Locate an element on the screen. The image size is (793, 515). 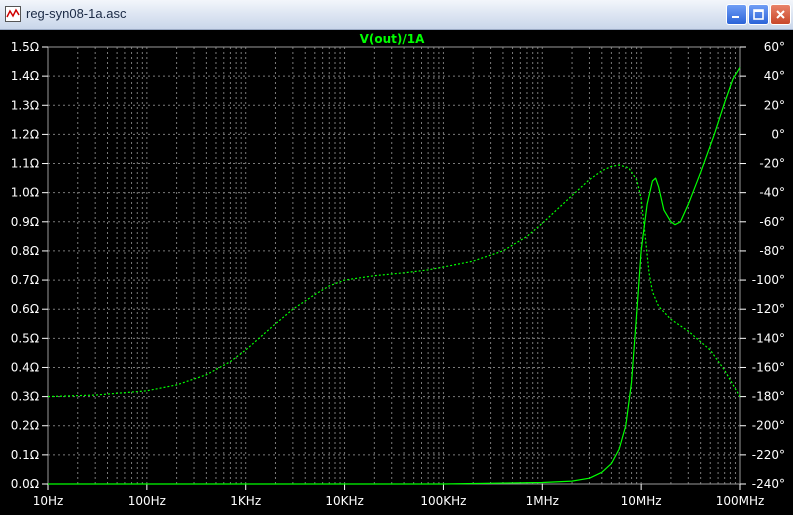
right-axis-tick-label: 0° is located at coordinates (778, 134).